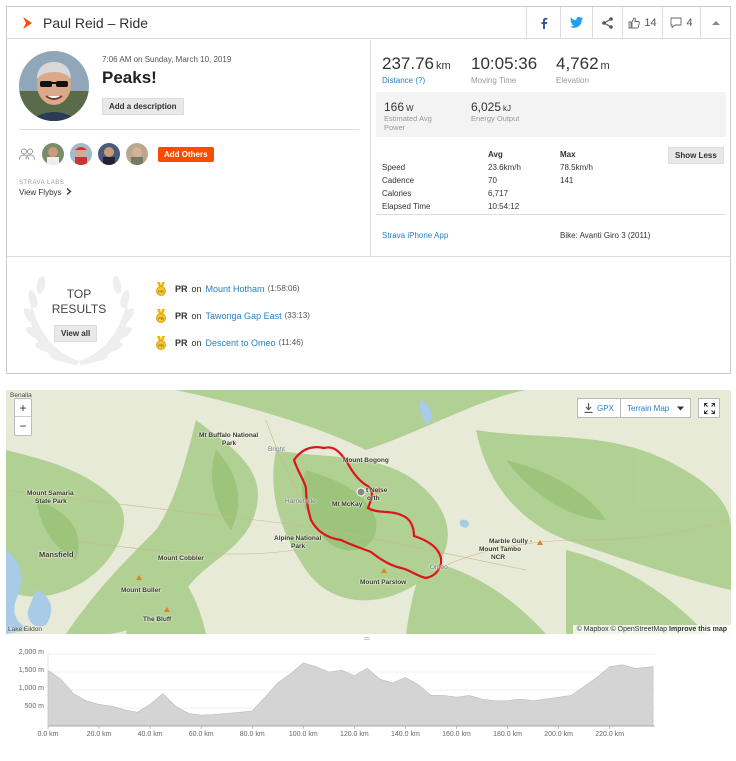 Image resolution: width=736 pixels, height=761 pixels. What do you see at coordinates (23, 408) in the screenshot?
I see `zoom-in-button: +` at bounding box center [23, 408].